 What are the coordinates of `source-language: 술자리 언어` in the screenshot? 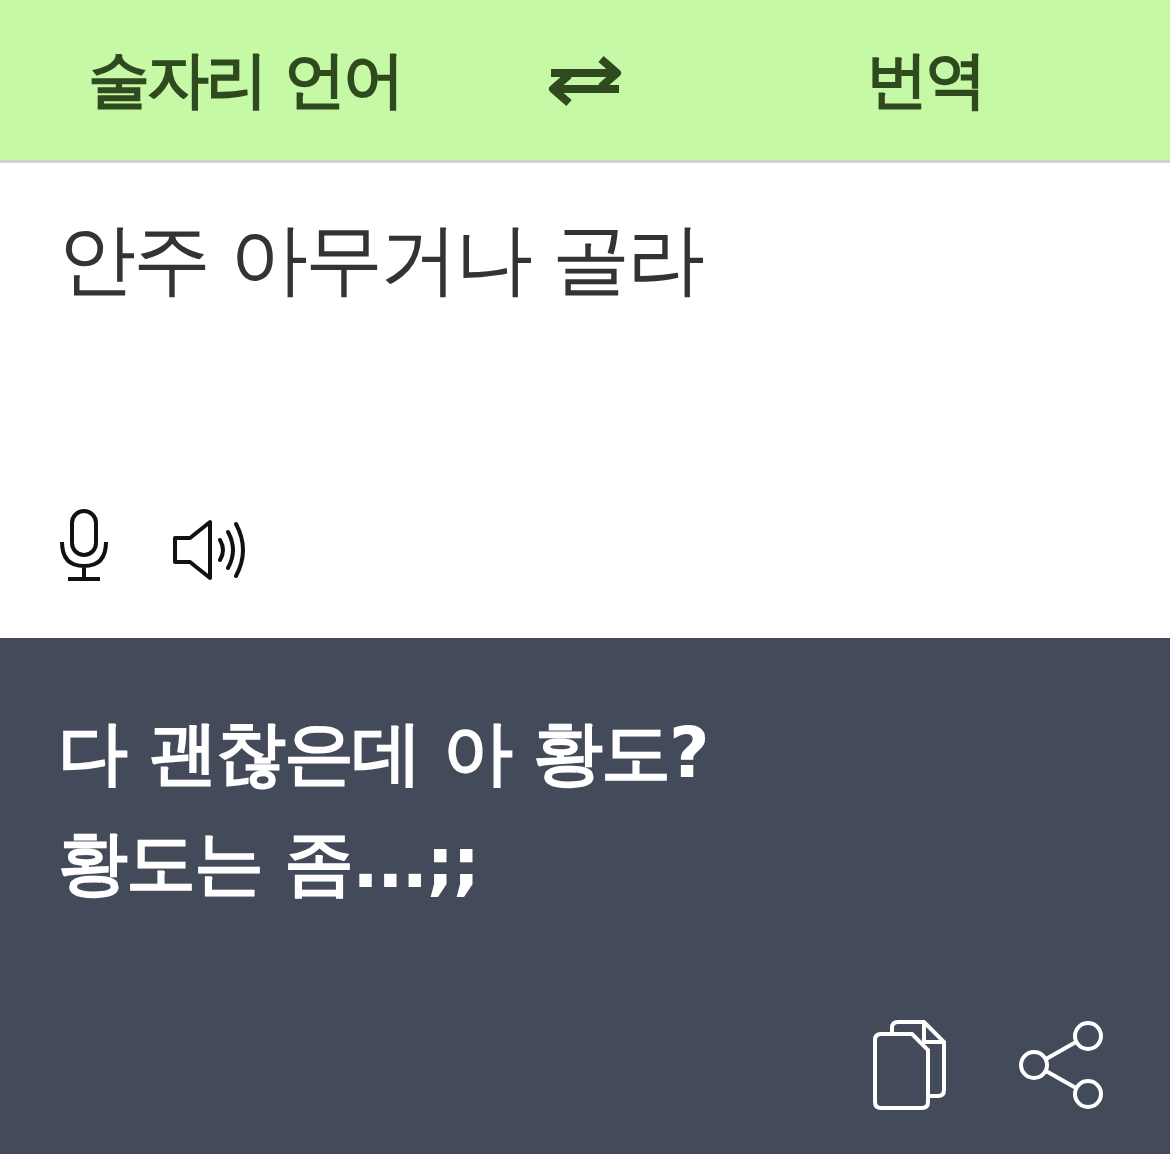 It's located at (245, 80).